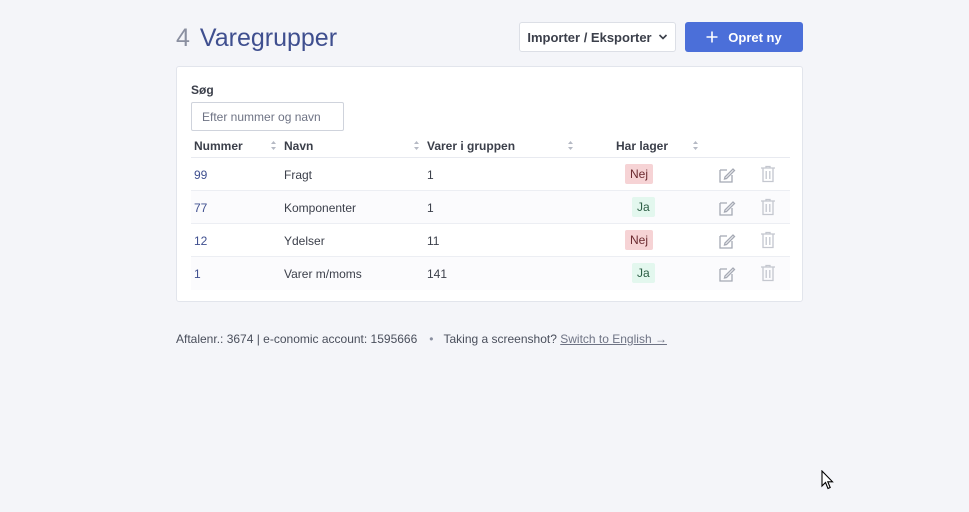 The width and height of the screenshot is (969, 512). What do you see at coordinates (202, 90) in the screenshot?
I see `search-label: Søg` at bounding box center [202, 90].